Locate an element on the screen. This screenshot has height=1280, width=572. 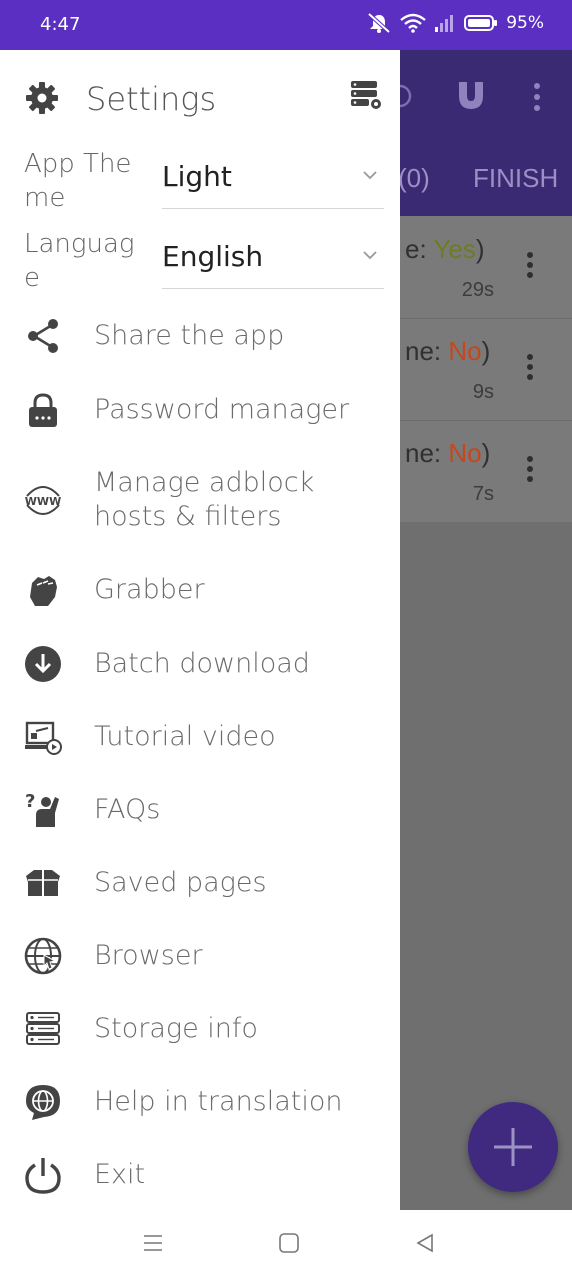
globe-icon is located at coordinates (43, 956).